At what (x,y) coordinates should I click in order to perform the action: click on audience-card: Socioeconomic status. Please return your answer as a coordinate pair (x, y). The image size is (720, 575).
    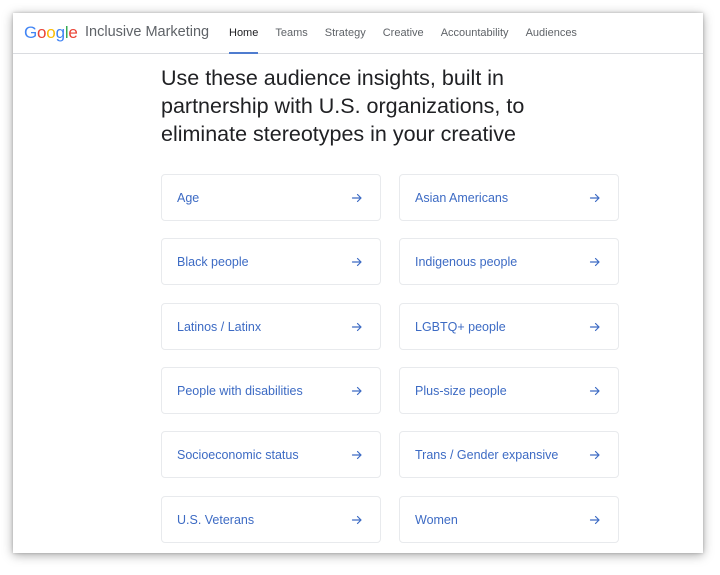
    Looking at the image, I should click on (271, 454).